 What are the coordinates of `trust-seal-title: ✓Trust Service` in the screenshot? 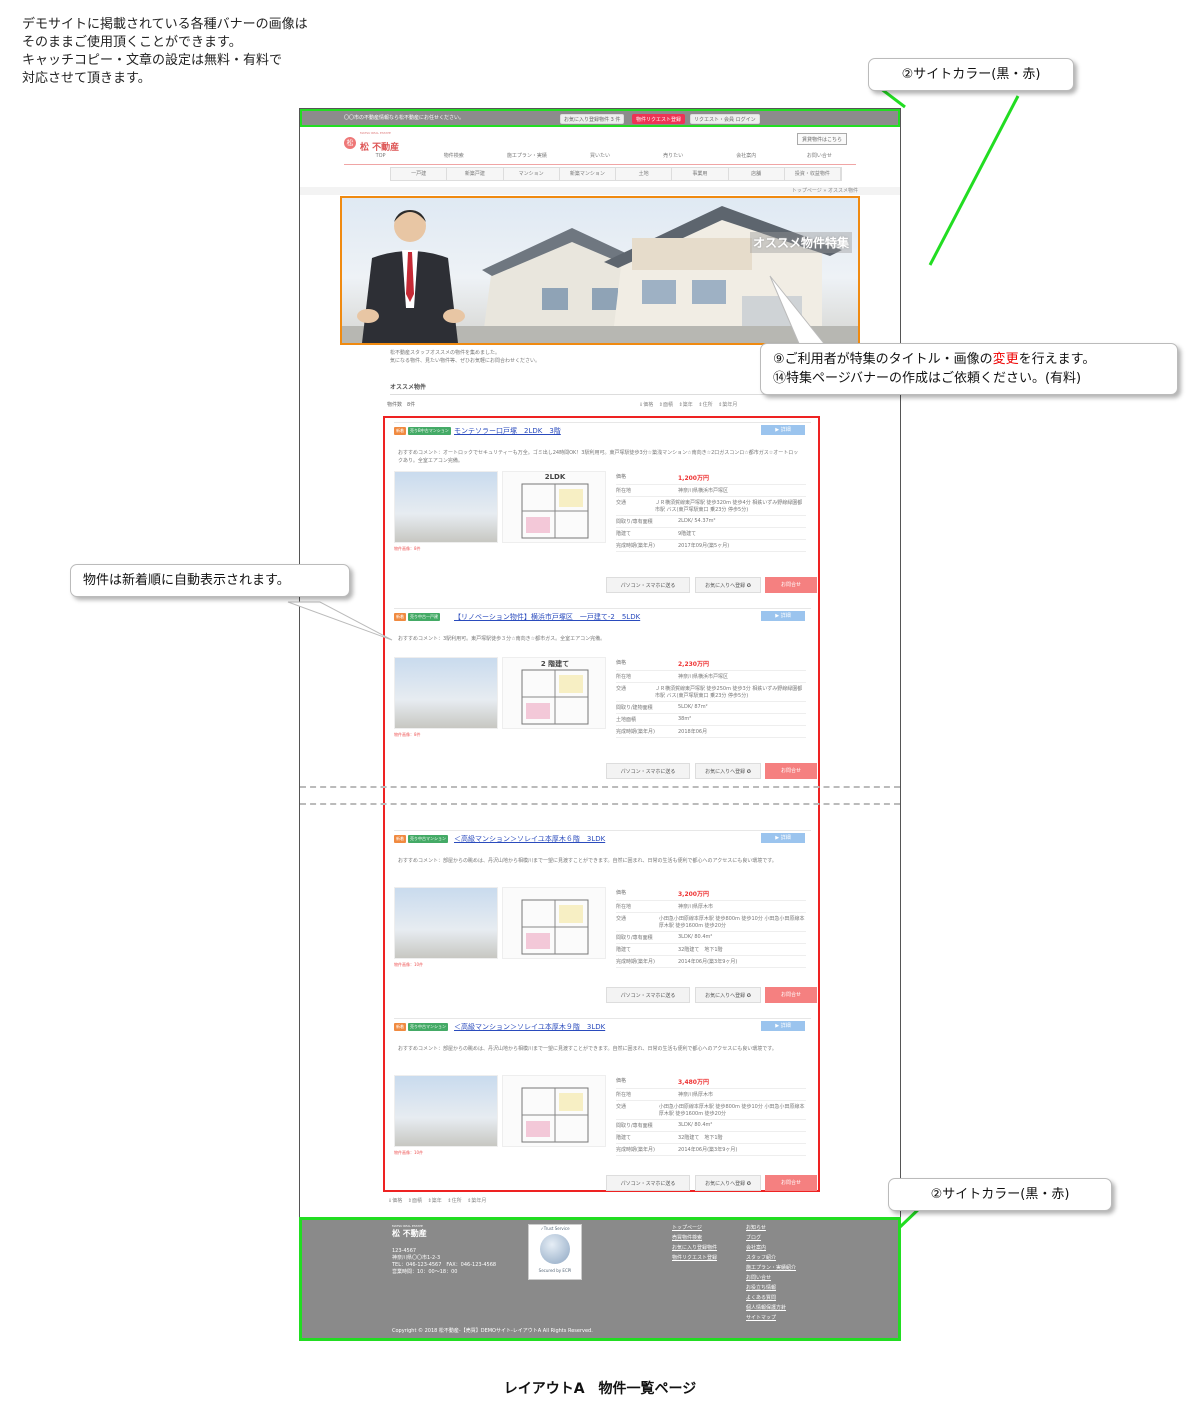 It's located at (555, 1228).